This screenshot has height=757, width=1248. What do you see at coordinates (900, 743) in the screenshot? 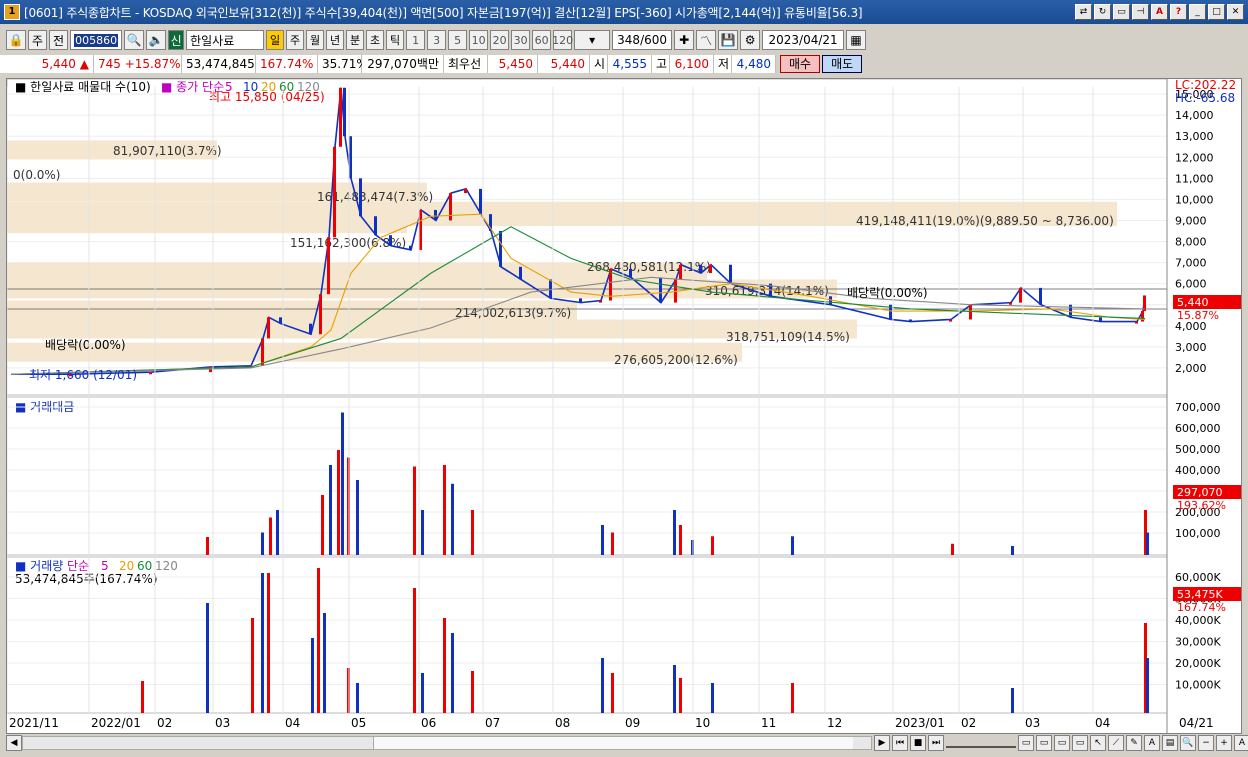
I see `prev-button: ⏮` at bounding box center [900, 743].